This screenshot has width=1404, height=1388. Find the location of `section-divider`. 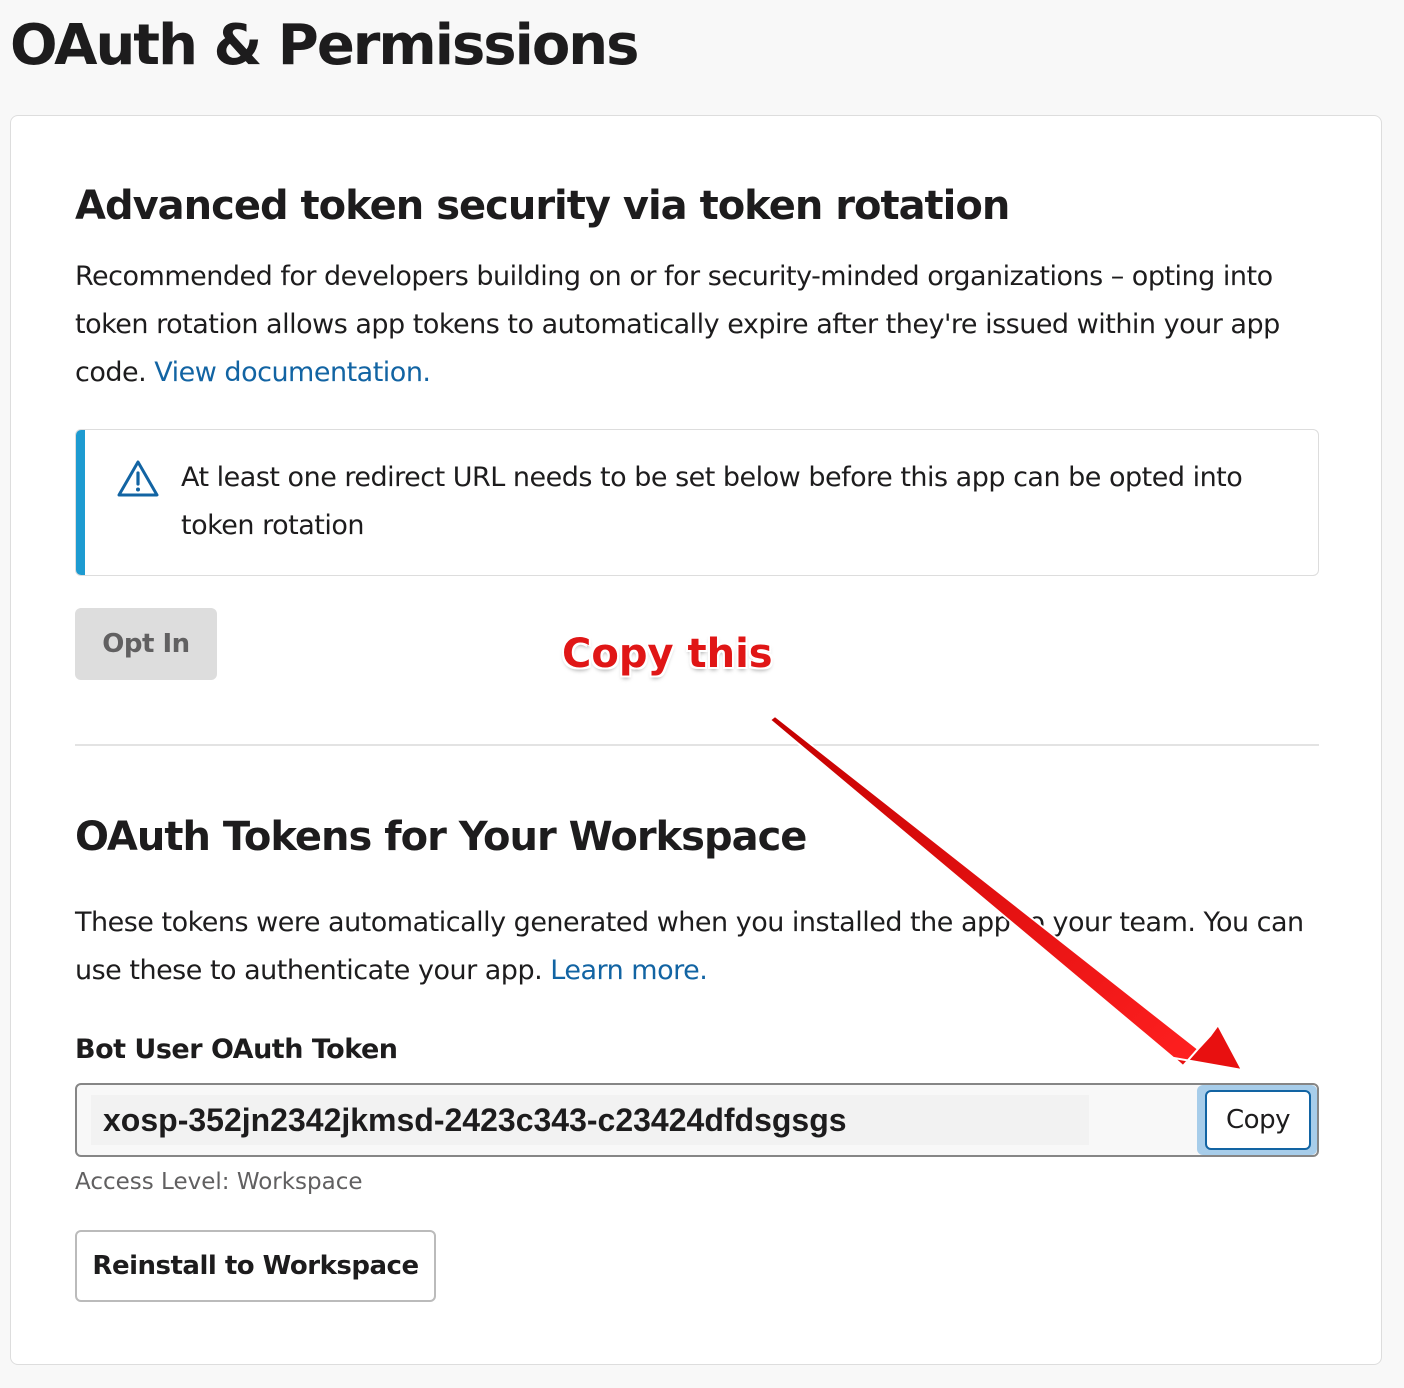

section-divider is located at coordinates (697, 745).